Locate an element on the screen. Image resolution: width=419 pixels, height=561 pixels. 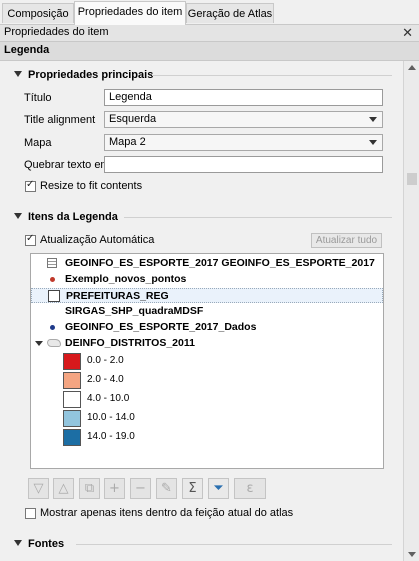
tab-label: Propriedades do item is located at coordinates (130, 12).